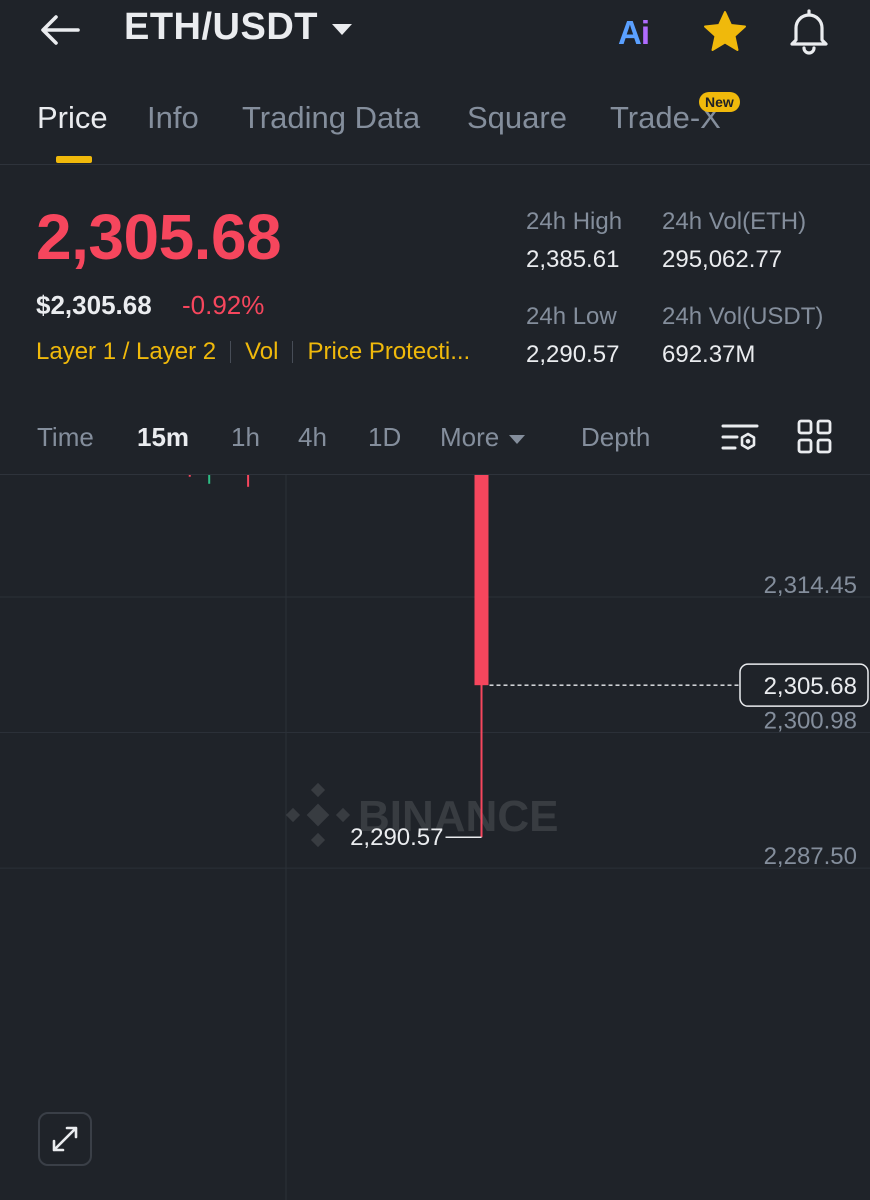 This screenshot has height=1200, width=870. Describe the element at coordinates (312, 437) in the screenshot. I see `interval-4h: 4h` at that location.